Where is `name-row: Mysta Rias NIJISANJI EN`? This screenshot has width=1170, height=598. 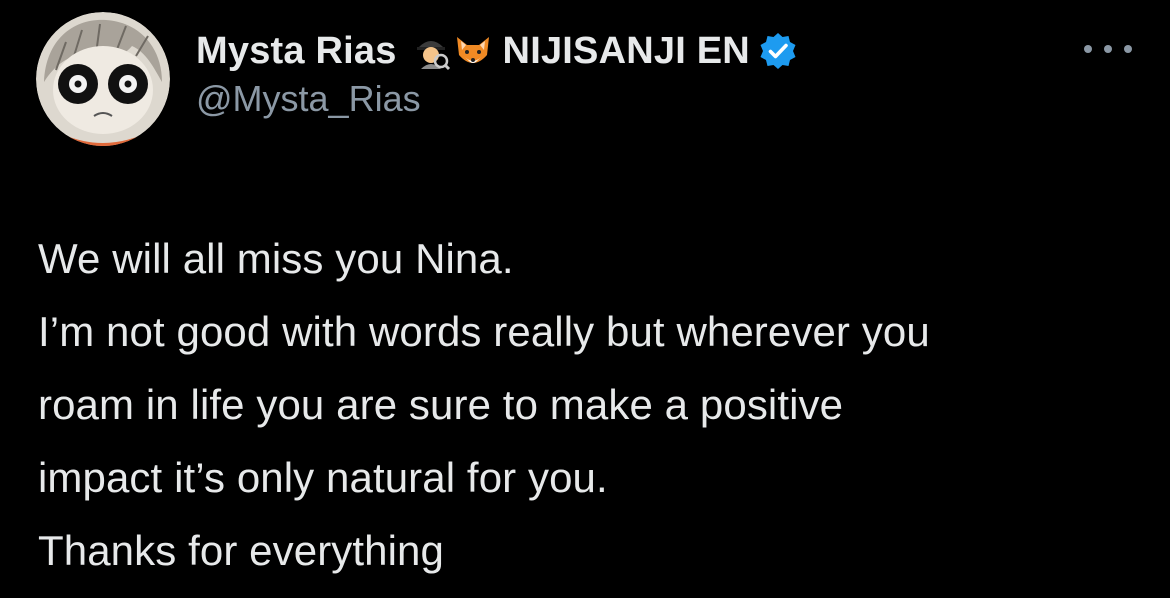 name-row: Mysta Rias NIJISANJI EN is located at coordinates (663, 51).